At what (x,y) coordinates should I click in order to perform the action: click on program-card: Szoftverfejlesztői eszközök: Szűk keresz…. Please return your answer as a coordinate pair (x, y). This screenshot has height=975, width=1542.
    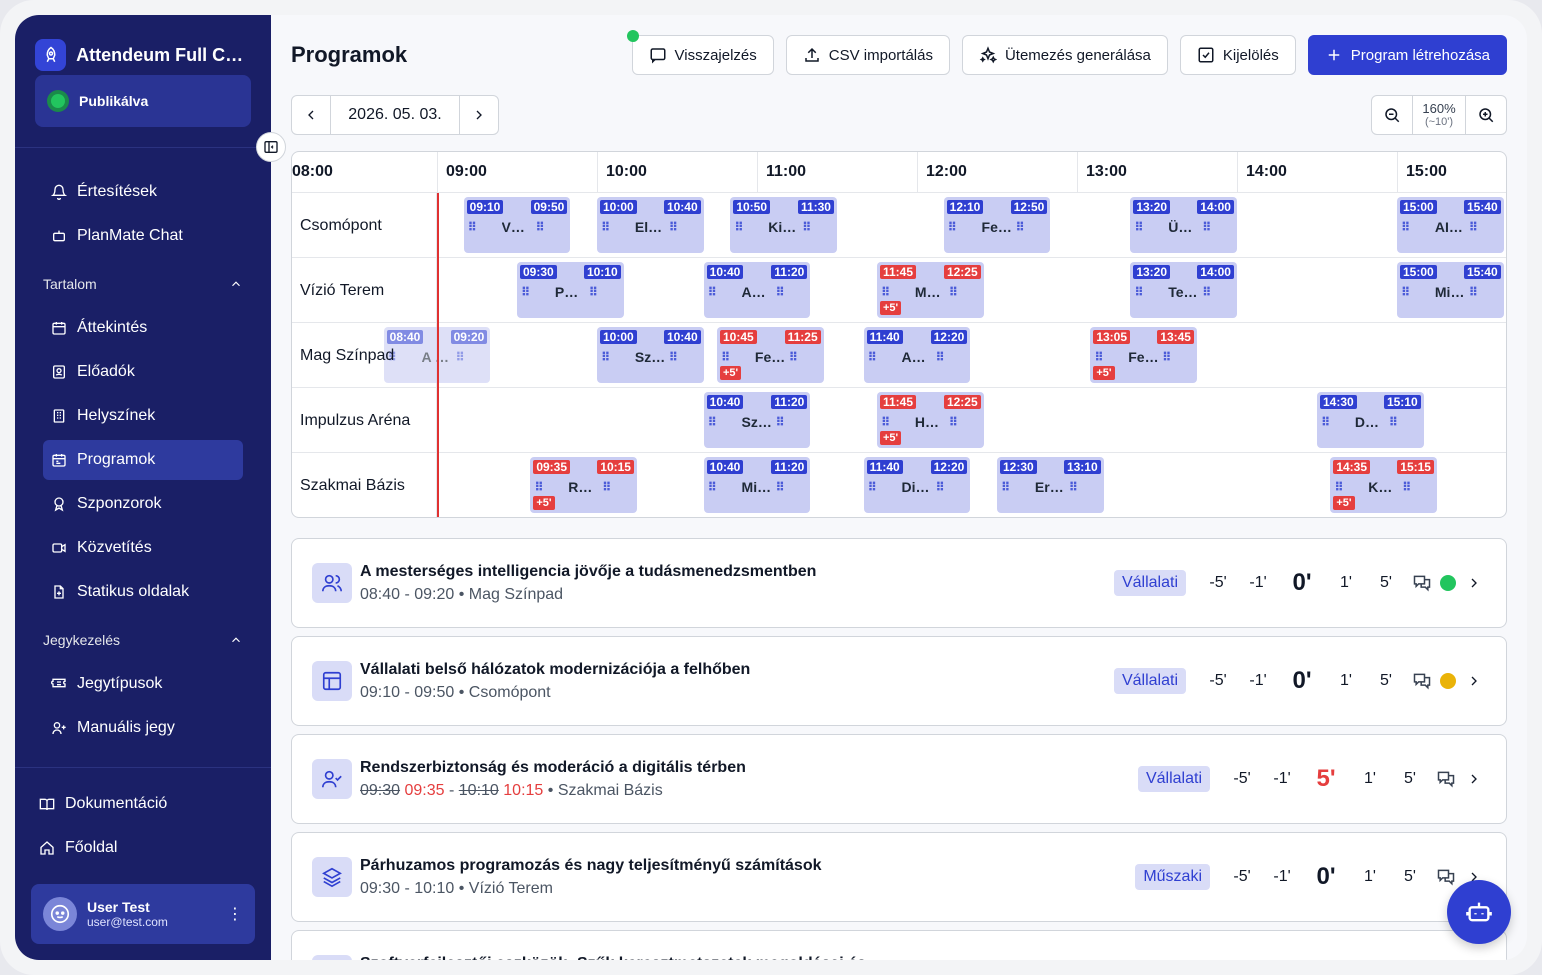
    Looking at the image, I should click on (899, 945).